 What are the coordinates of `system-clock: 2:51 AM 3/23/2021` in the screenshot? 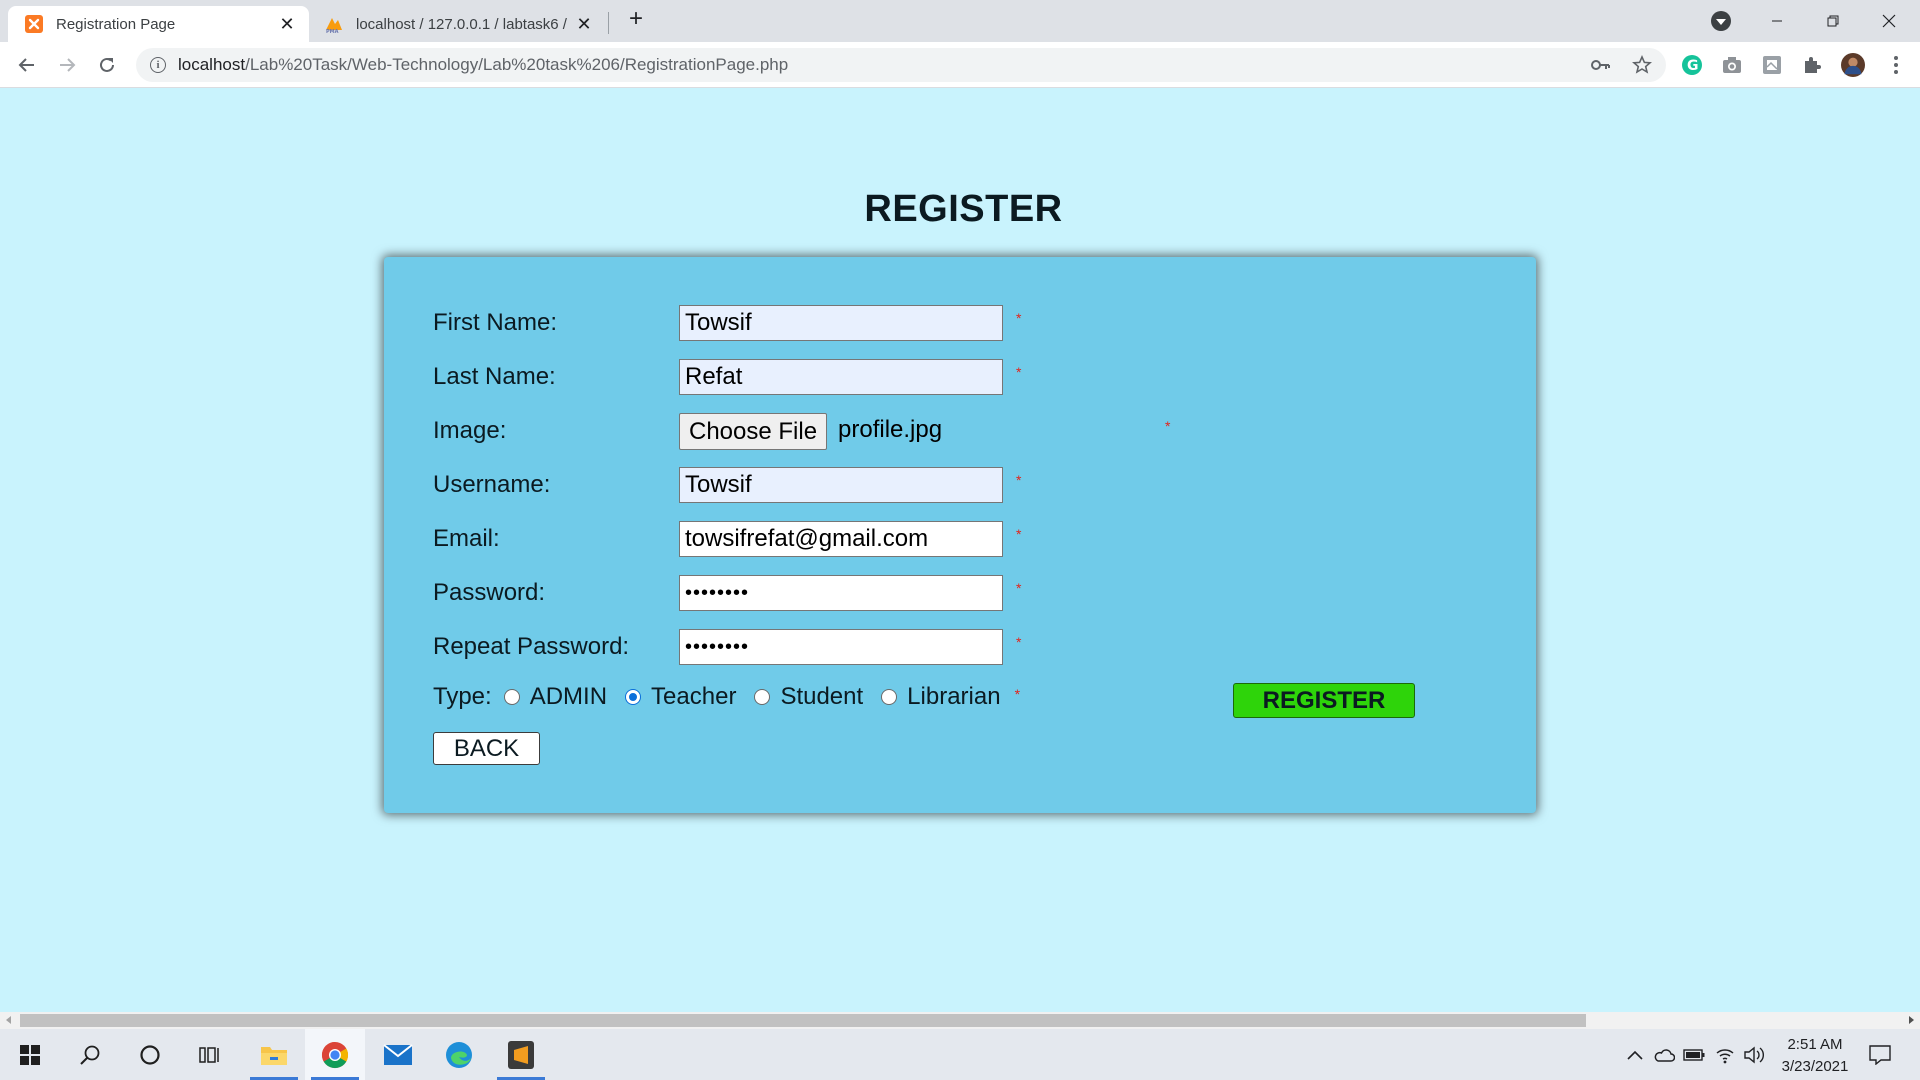 It's located at (1815, 1056).